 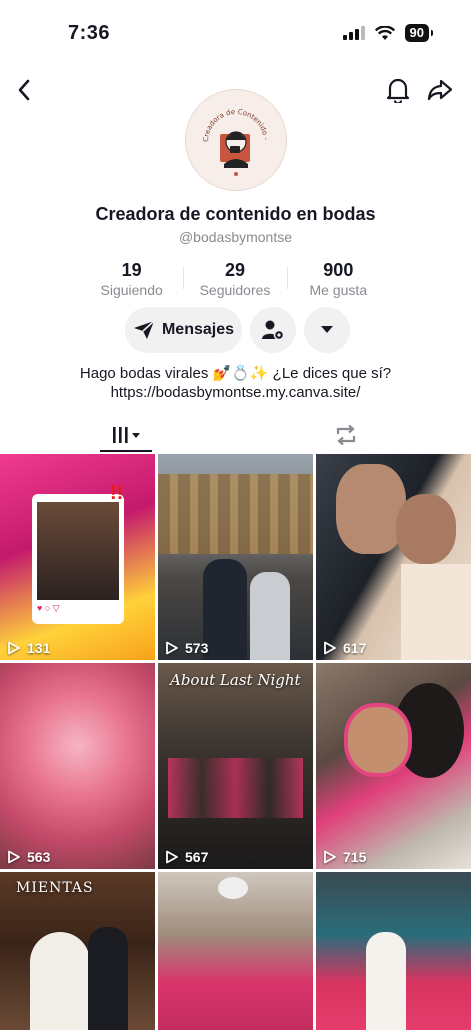 I want to click on video-thumbnail: 573, so click(x=235, y=557).